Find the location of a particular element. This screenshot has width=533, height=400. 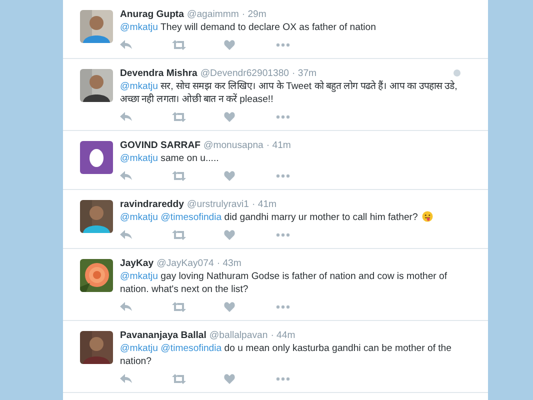

tweet-text: @mkatju They will demand to declare OX as father of nation is located at coordinates (248, 27).